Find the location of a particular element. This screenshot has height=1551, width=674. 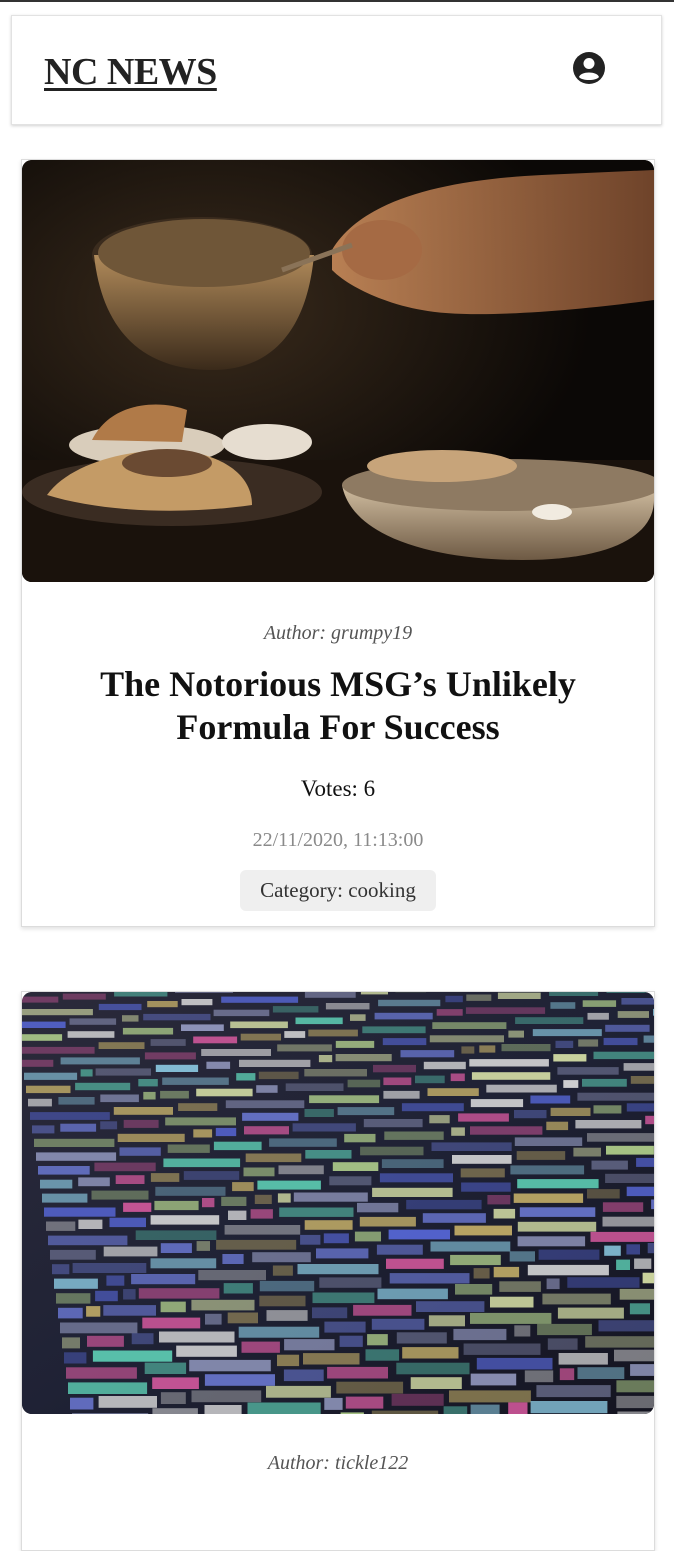

category-badge: Category: cooking is located at coordinates (338, 890).